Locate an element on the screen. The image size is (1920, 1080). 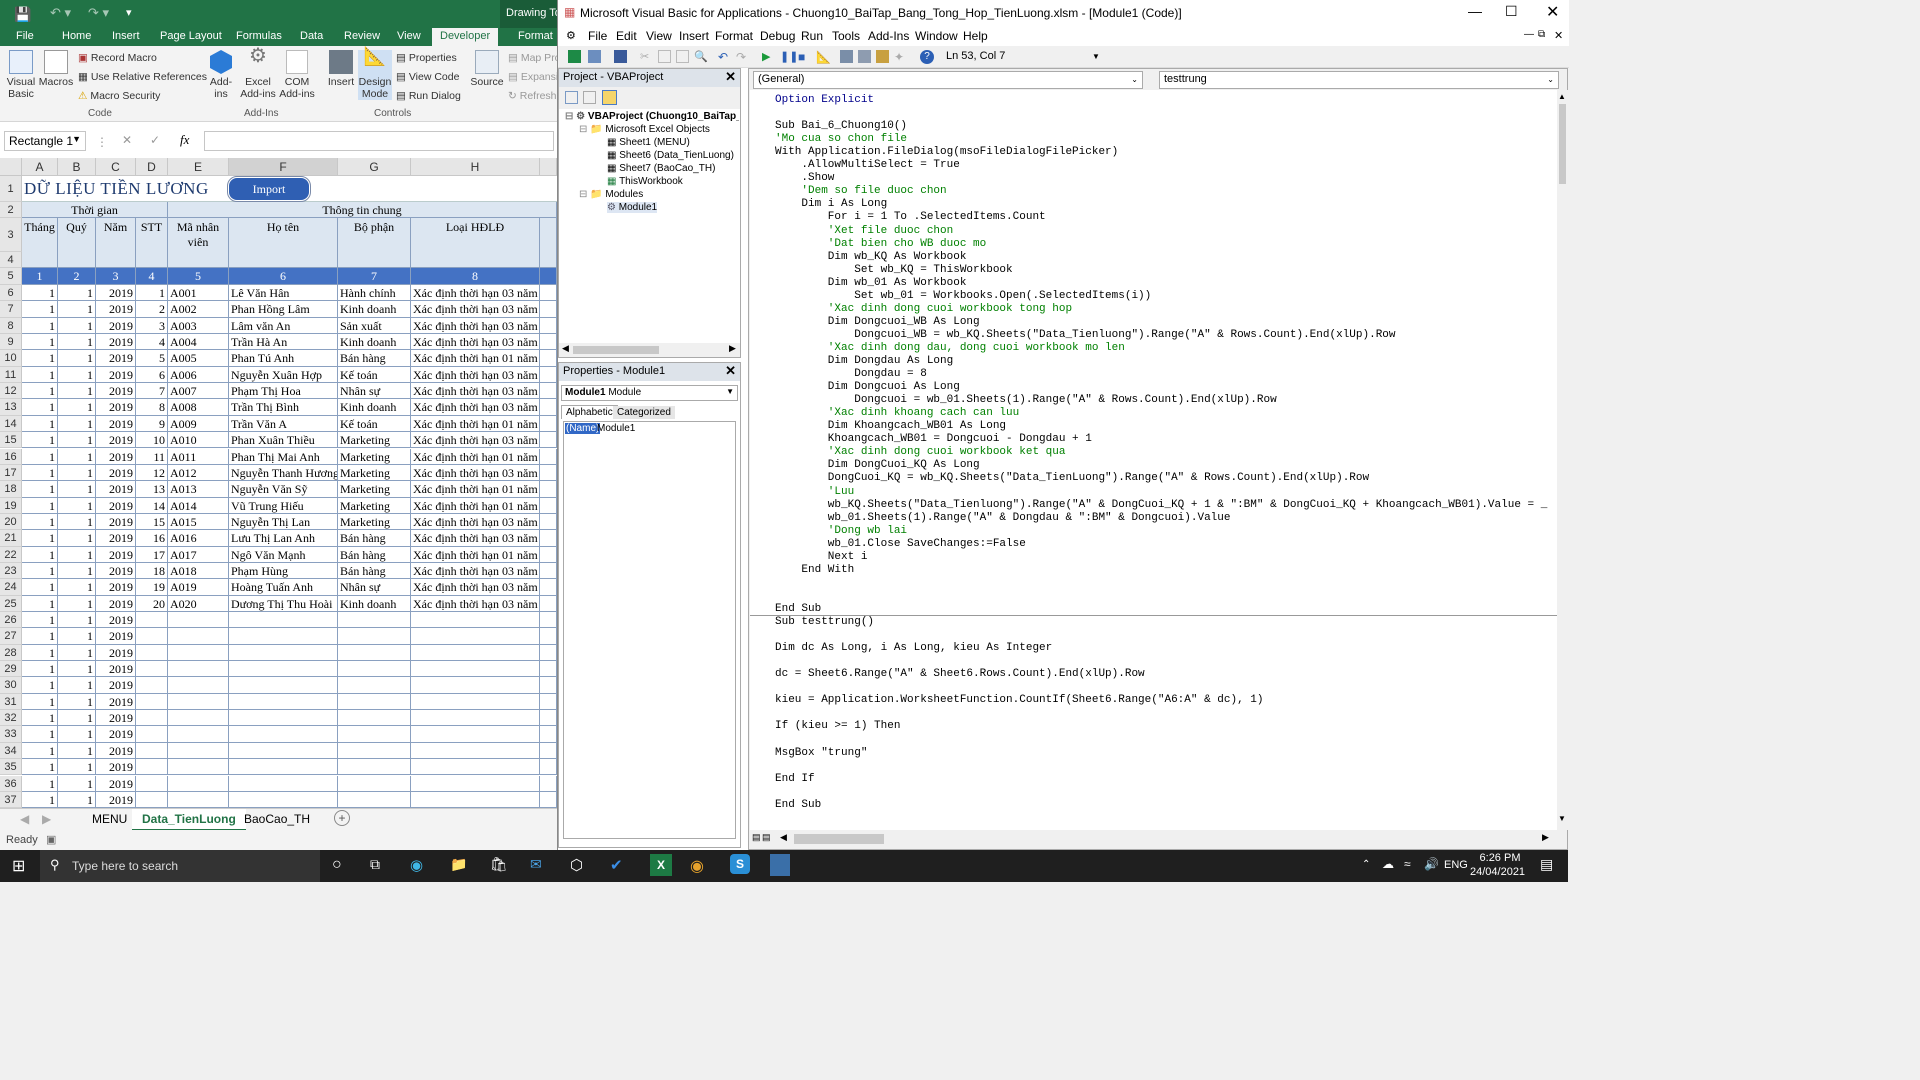
map-properties-button: ▤ Map Pro is located at coordinates (532, 58).